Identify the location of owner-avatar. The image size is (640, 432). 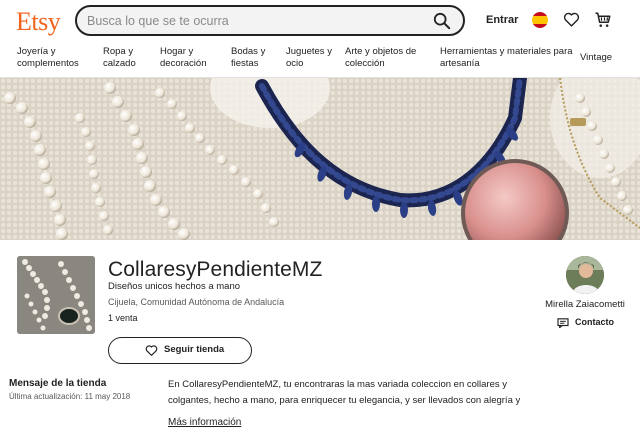
(585, 275).